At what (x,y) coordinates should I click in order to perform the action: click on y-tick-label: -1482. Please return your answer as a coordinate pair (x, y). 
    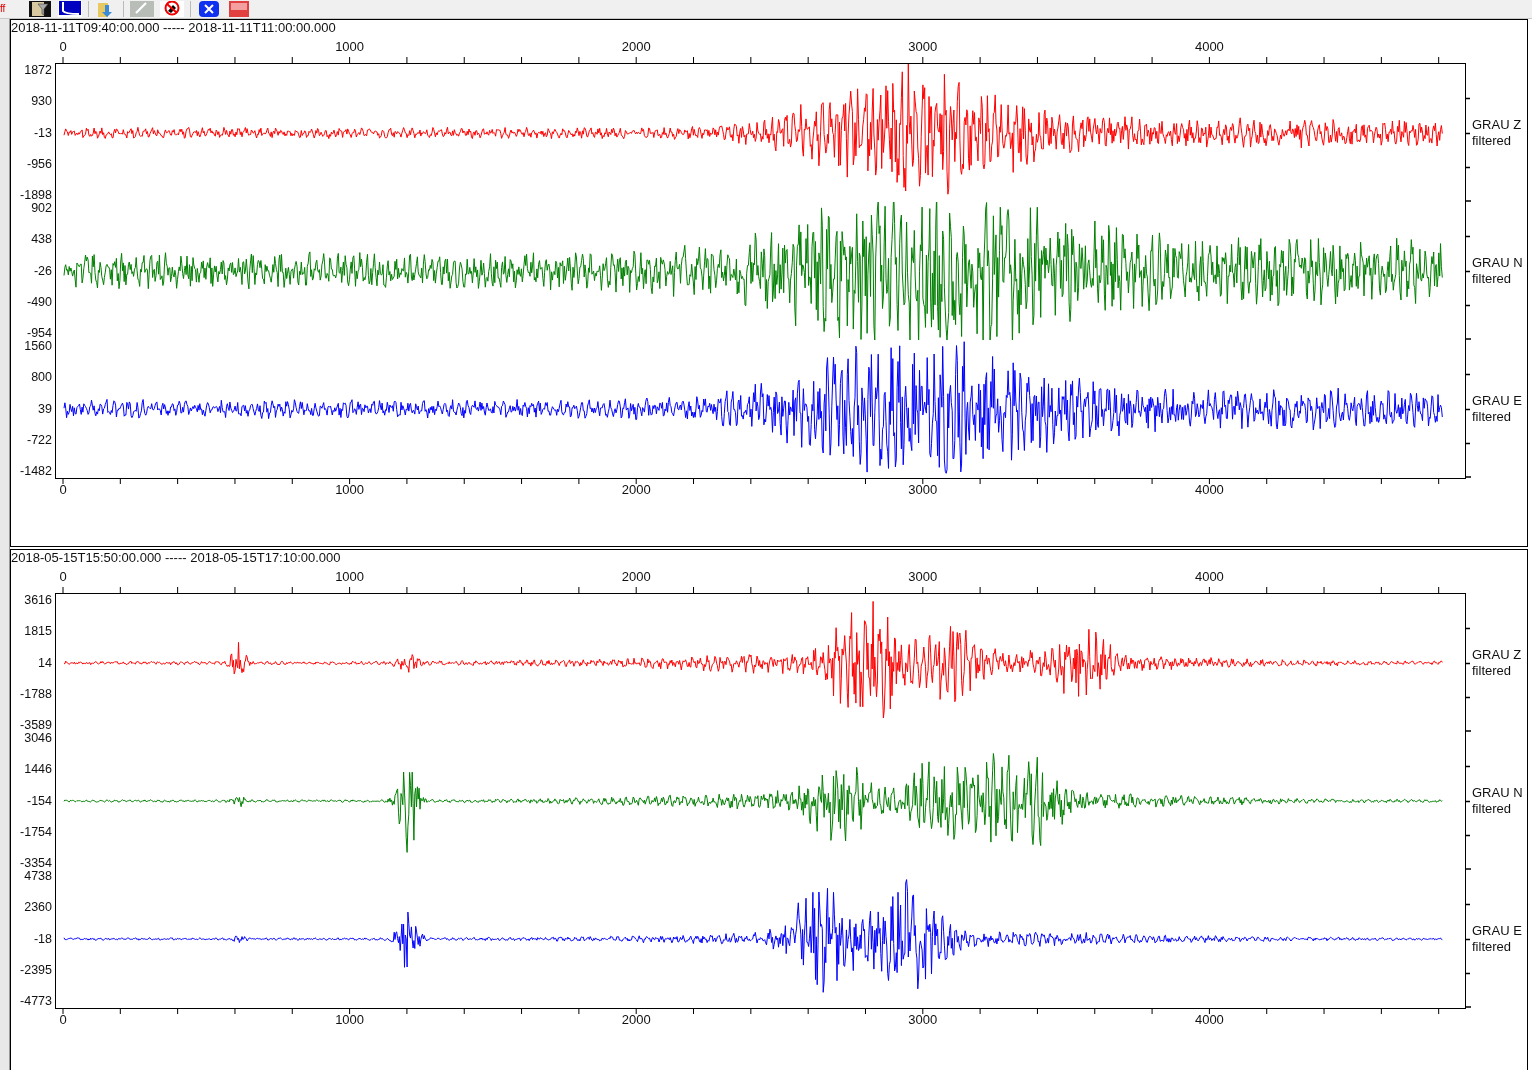
    Looking at the image, I should click on (36, 471).